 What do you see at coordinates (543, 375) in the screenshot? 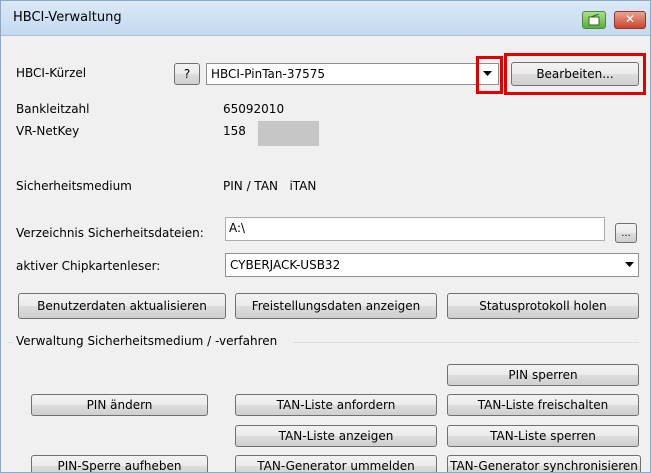
I see `pin-lock-button: PIN sperren` at bounding box center [543, 375].